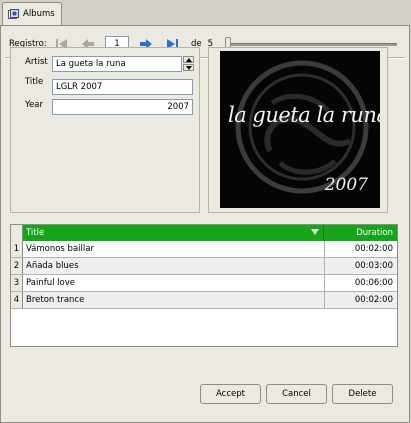 The width and height of the screenshot is (411, 423). What do you see at coordinates (17, 249) in the screenshot?
I see `row-number: 1` at bounding box center [17, 249].